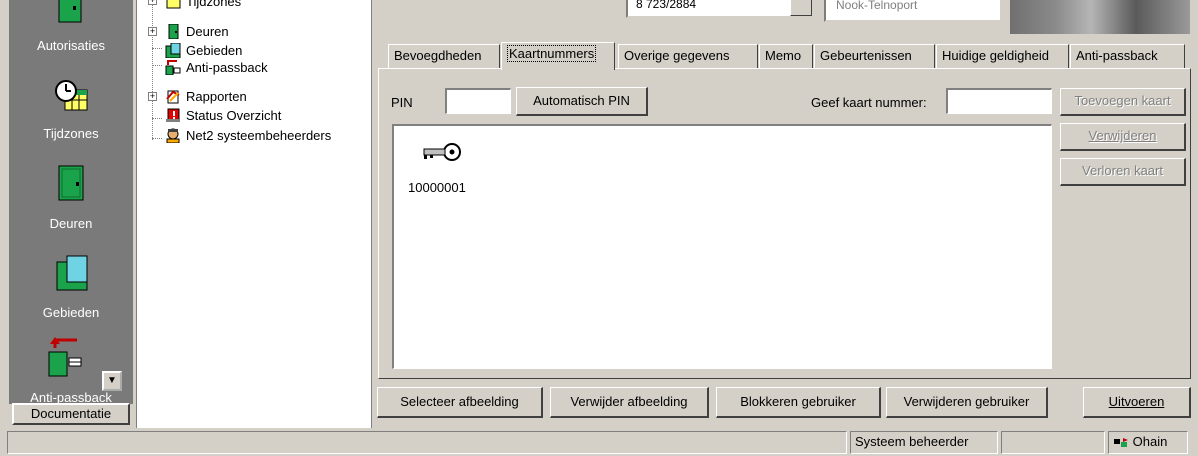  I want to click on add-card-button: Toevoegen kaart, so click(1123, 102).